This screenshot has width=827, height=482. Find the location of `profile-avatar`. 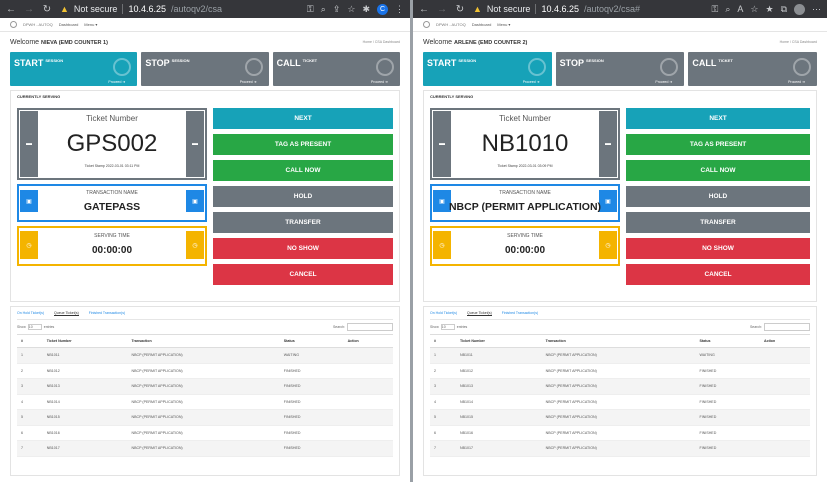

profile-avatar is located at coordinates (799, 9).